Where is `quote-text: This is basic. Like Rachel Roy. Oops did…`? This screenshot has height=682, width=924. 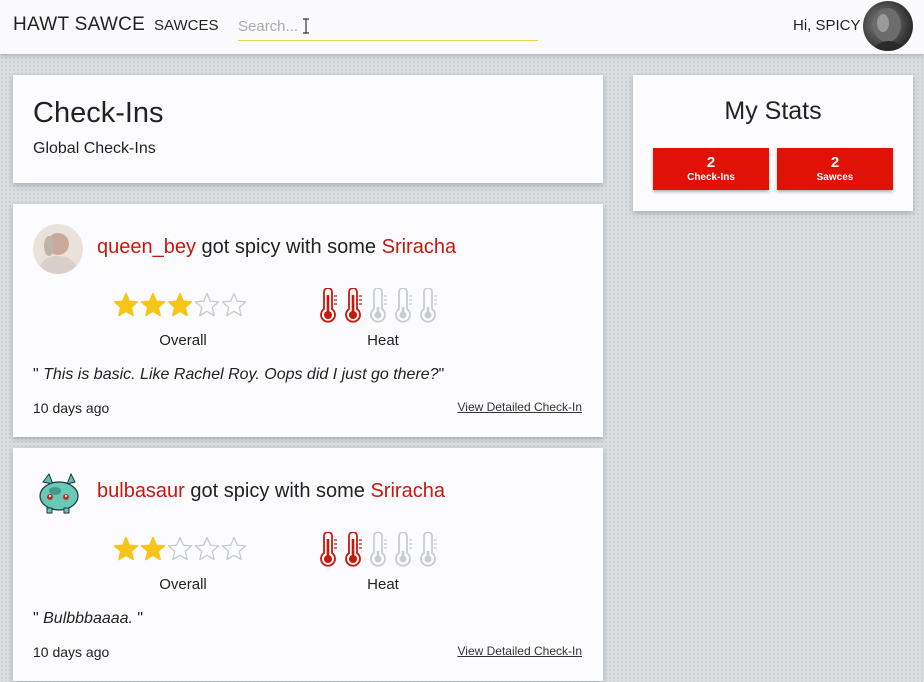
quote-text: This is basic. Like Rachel Roy. Oops did… is located at coordinates (241, 374).